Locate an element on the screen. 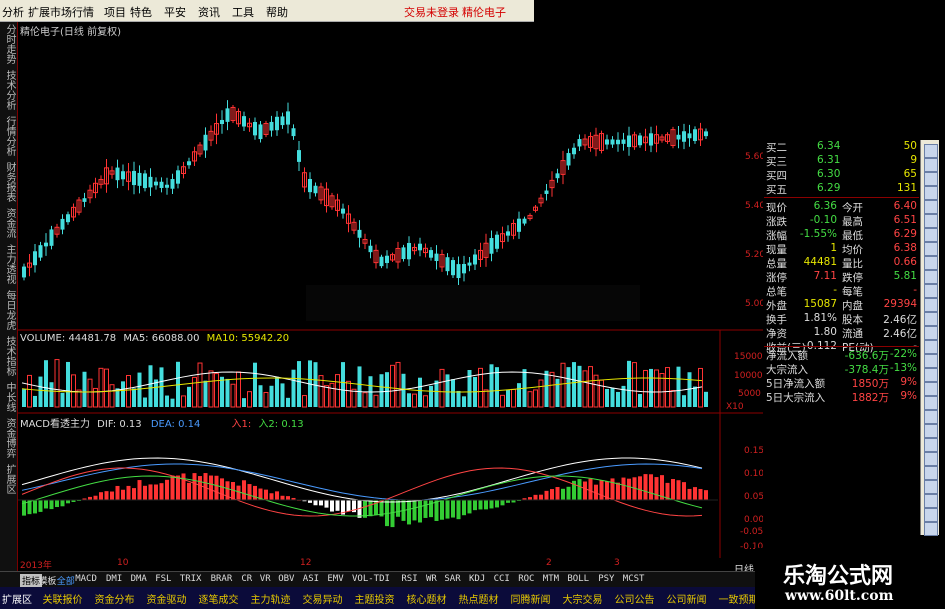 The width and height of the screenshot is (945, 609). menu-item-info: 资讯 is located at coordinates (209, 12).